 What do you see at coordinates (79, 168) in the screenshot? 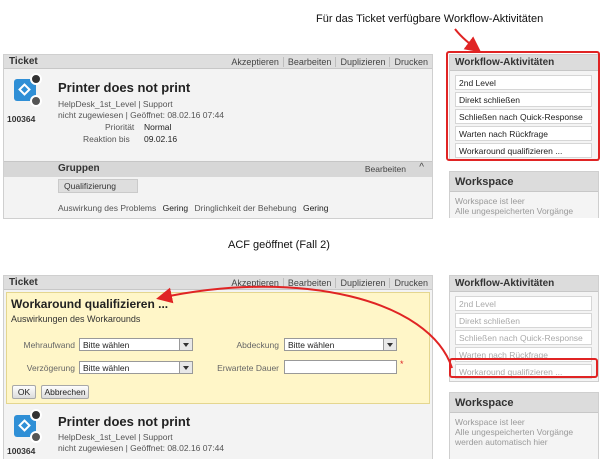
I see `groups-title: Gruppen` at bounding box center [79, 168].